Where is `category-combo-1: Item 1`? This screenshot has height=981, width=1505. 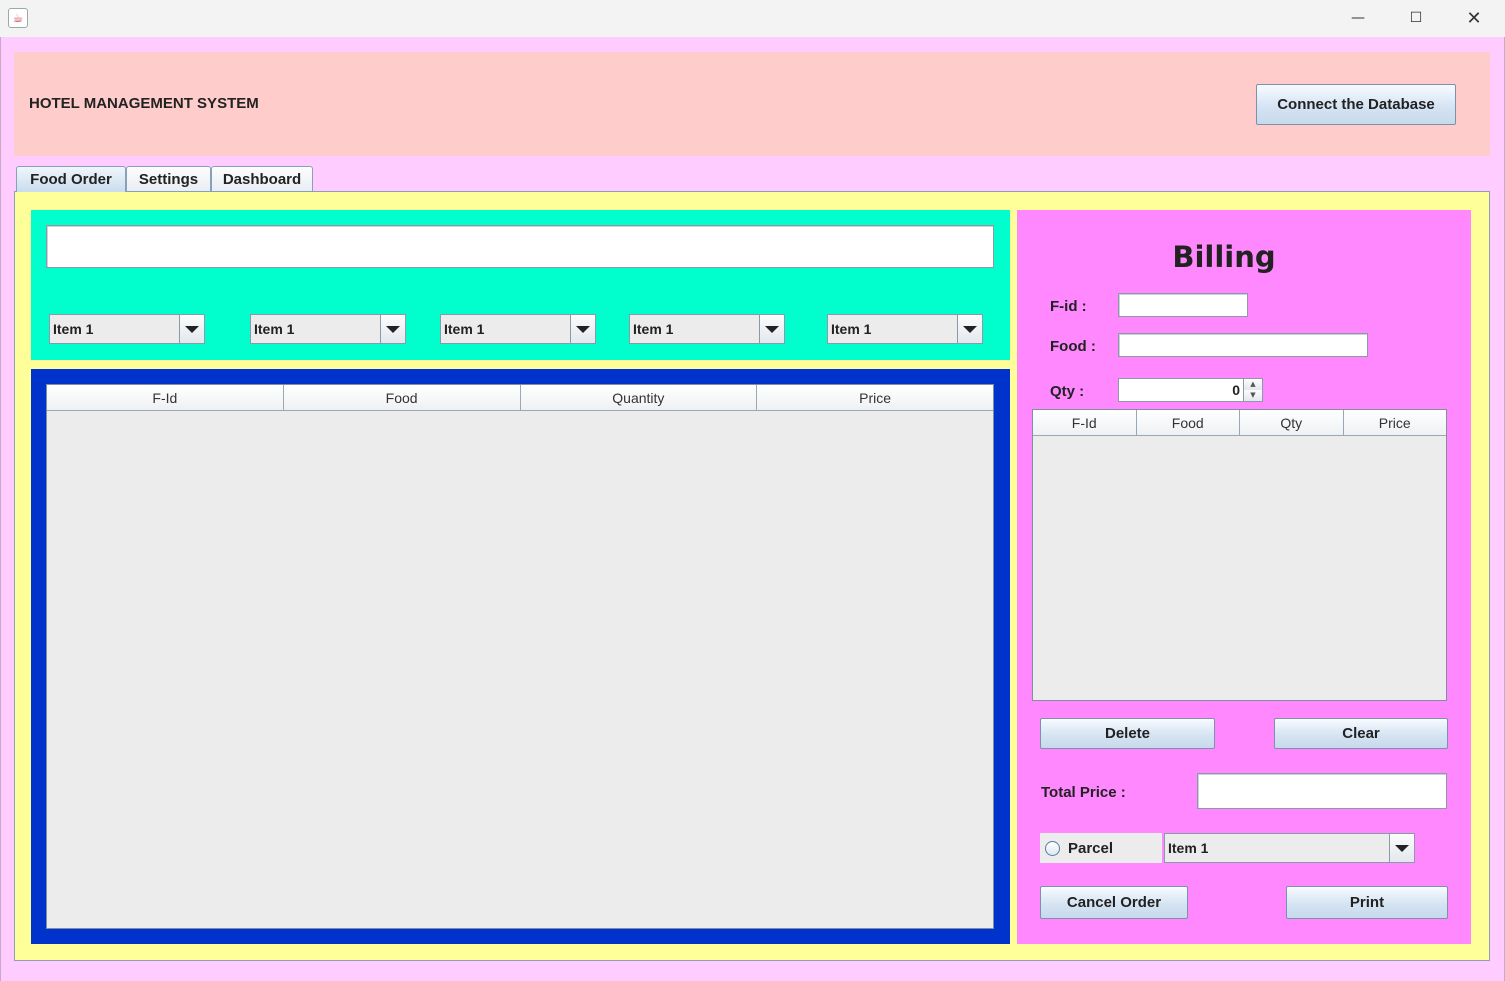 category-combo-1: Item 1 is located at coordinates (127, 329).